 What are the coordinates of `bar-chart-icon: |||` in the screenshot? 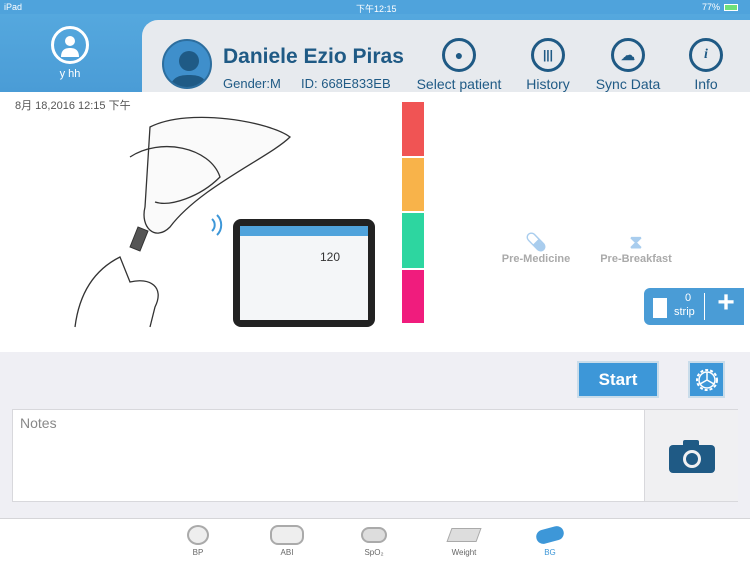 It's located at (548, 55).